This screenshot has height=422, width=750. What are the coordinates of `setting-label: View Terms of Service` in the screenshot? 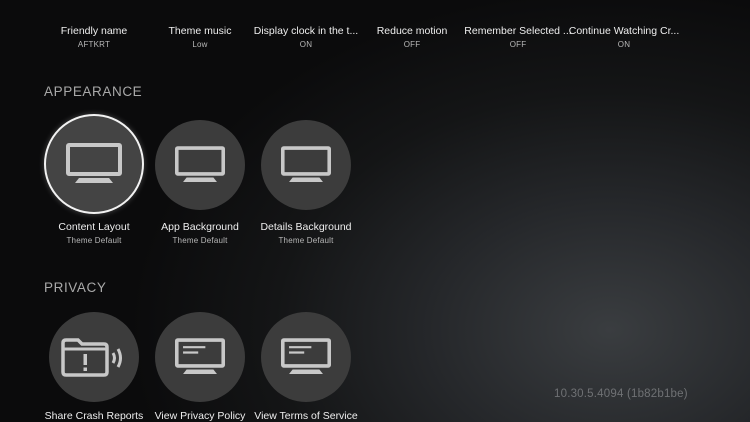 It's located at (306, 416).